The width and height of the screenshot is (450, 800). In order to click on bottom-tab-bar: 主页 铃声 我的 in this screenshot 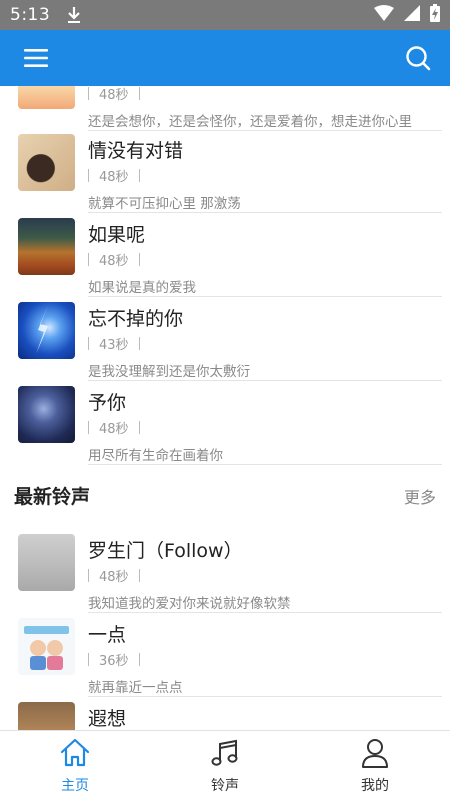, I will do `click(225, 765)`.